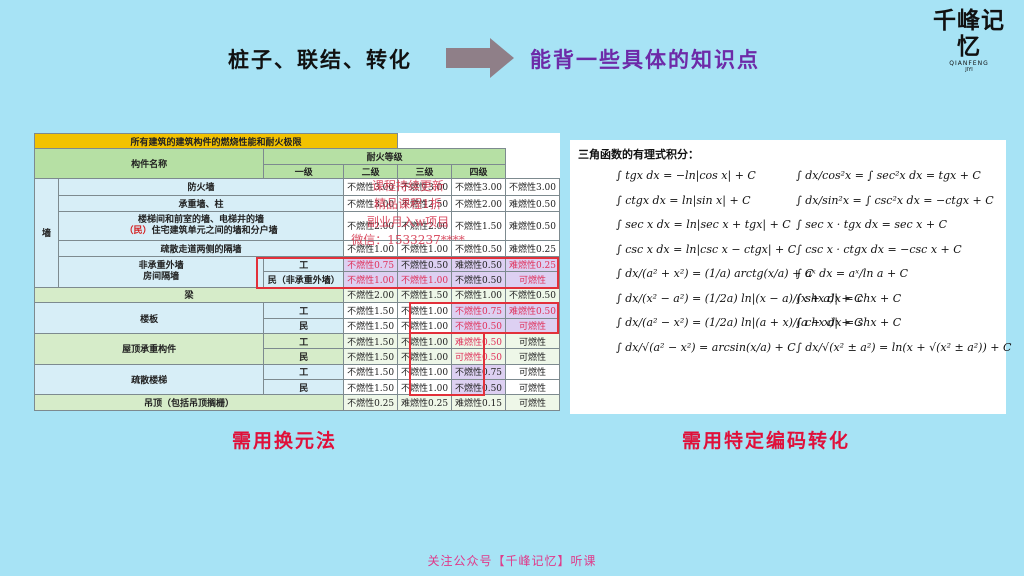 This screenshot has height=576, width=1024. What do you see at coordinates (849, 322) in the screenshot?
I see `formula: ∫ chx dx = shx + C` at bounding box center [849, 322].